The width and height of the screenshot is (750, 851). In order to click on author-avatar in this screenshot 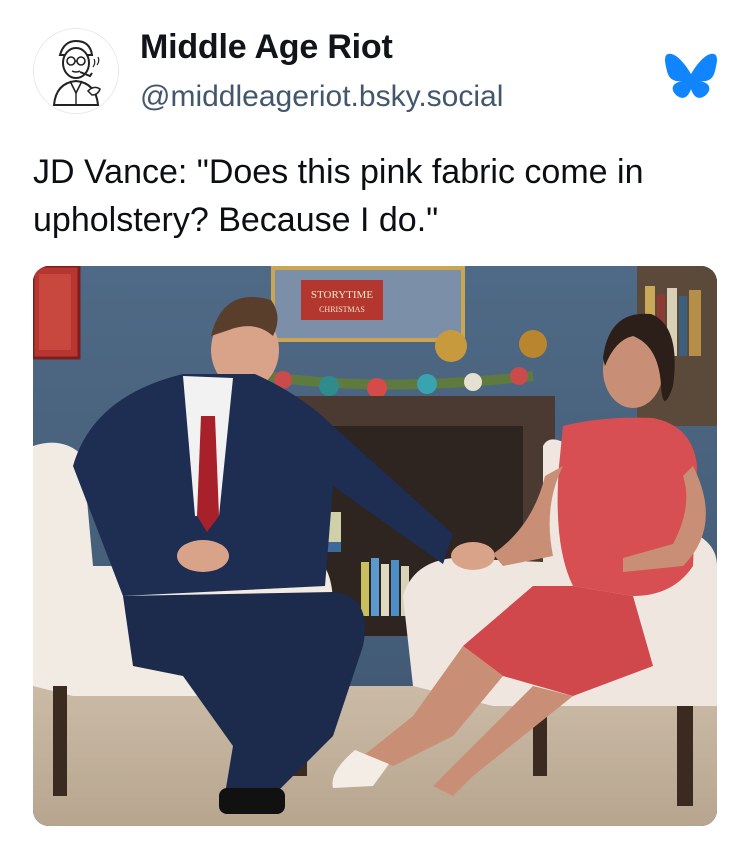, I will do `click(76, 71)`.